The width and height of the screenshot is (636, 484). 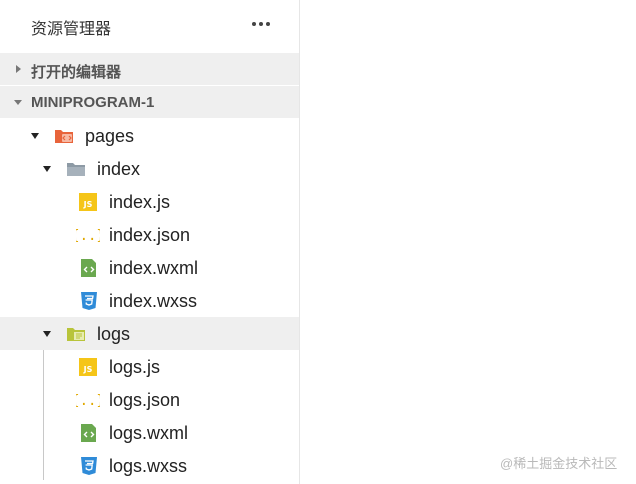 What do you see at coordinates (135, 367) in the screenshot?
I see `tree-label: logs.js` at bounding box center [135, 367].